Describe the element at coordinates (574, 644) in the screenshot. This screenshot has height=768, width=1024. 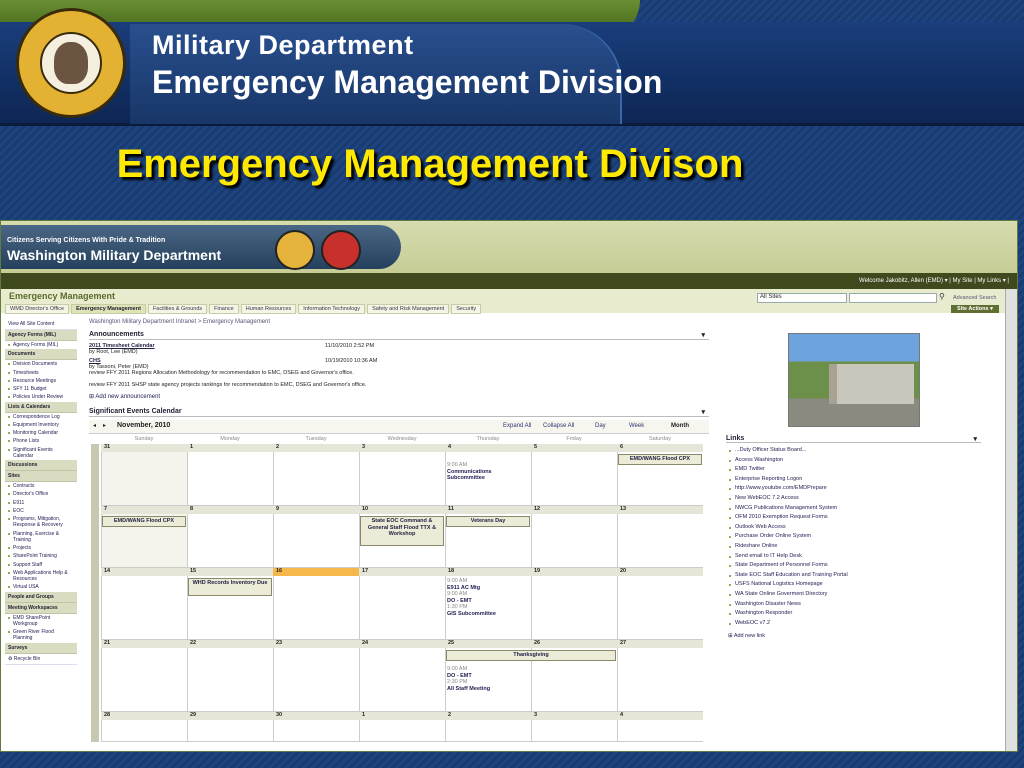
I see `calendar-day-number: 26` at that location.